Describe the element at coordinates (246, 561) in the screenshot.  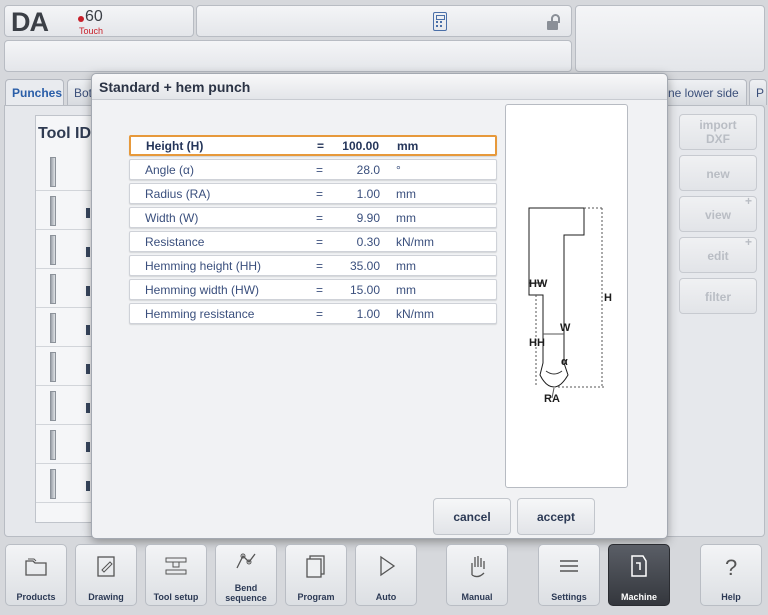
I see `bend-sequence-icon` at that location.